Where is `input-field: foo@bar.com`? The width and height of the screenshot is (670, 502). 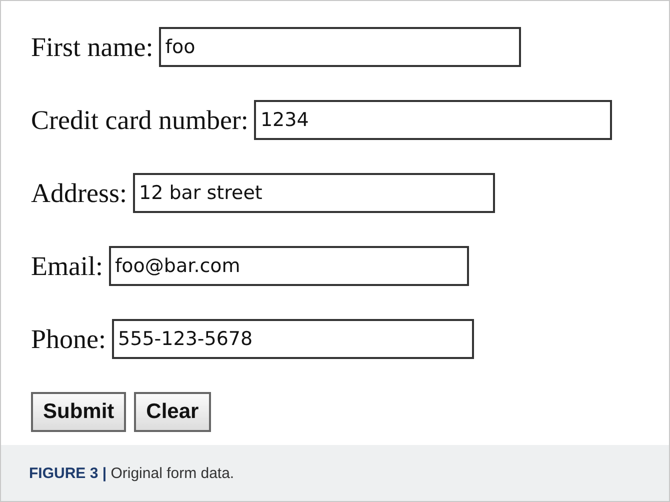
input-field: foo@bar.com is located at coordinates (288, 266).